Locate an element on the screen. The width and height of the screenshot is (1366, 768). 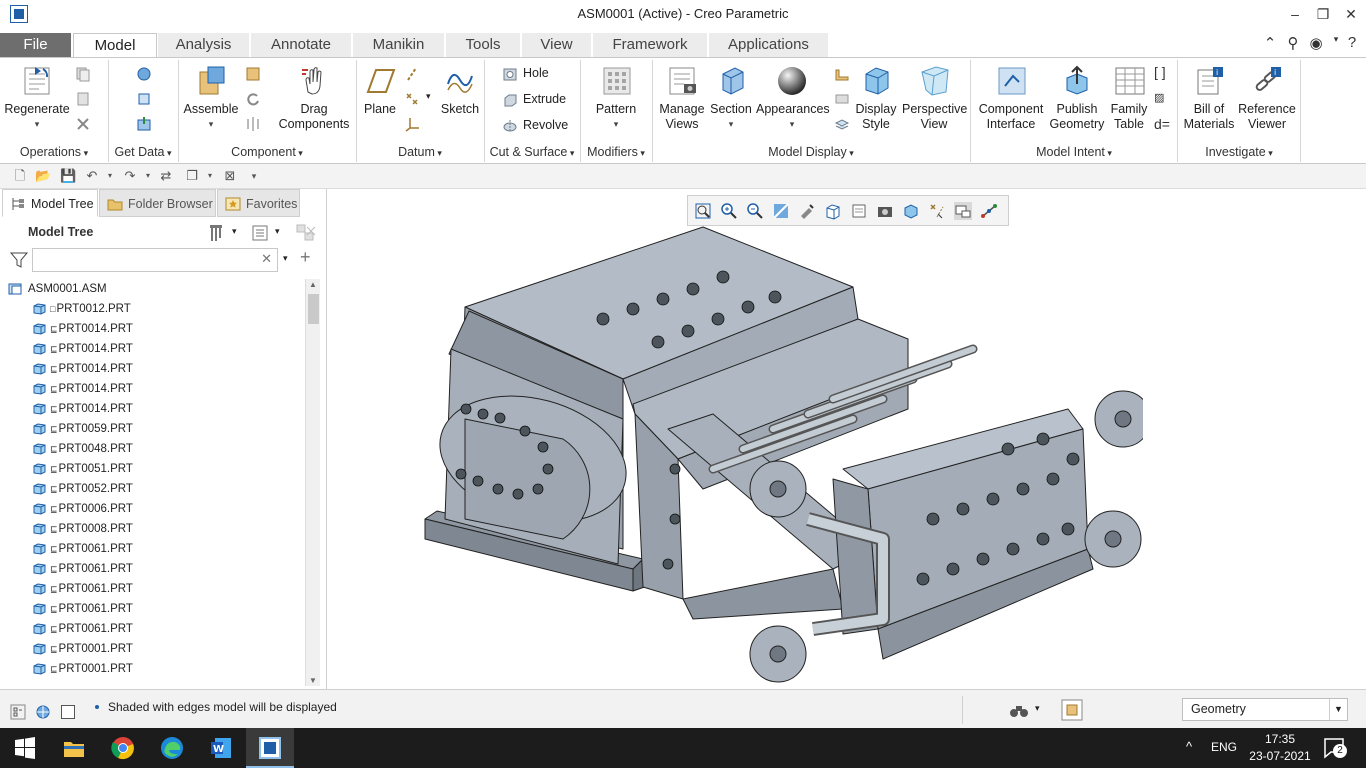
minimize-button: – is located at coordinates (1295, 14).